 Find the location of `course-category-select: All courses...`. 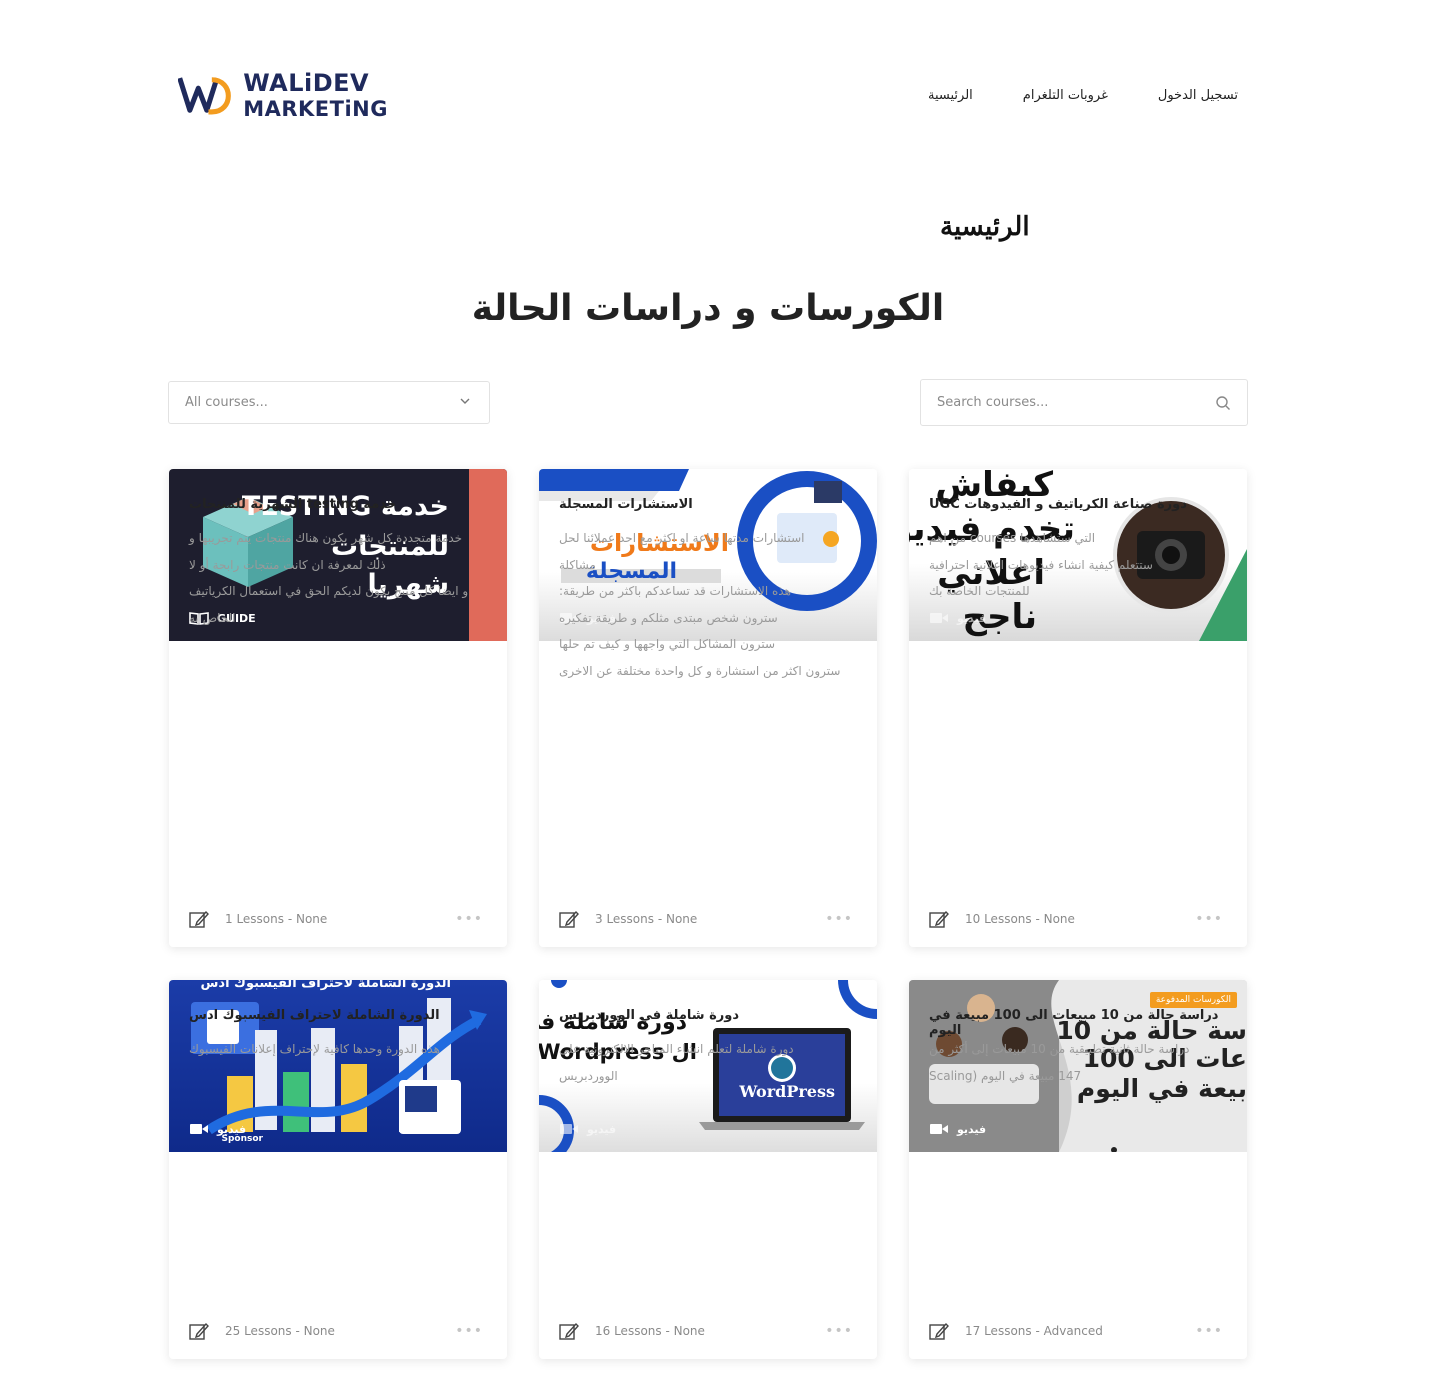

course-category-select: All courses... is located at coordinates (329, 402).